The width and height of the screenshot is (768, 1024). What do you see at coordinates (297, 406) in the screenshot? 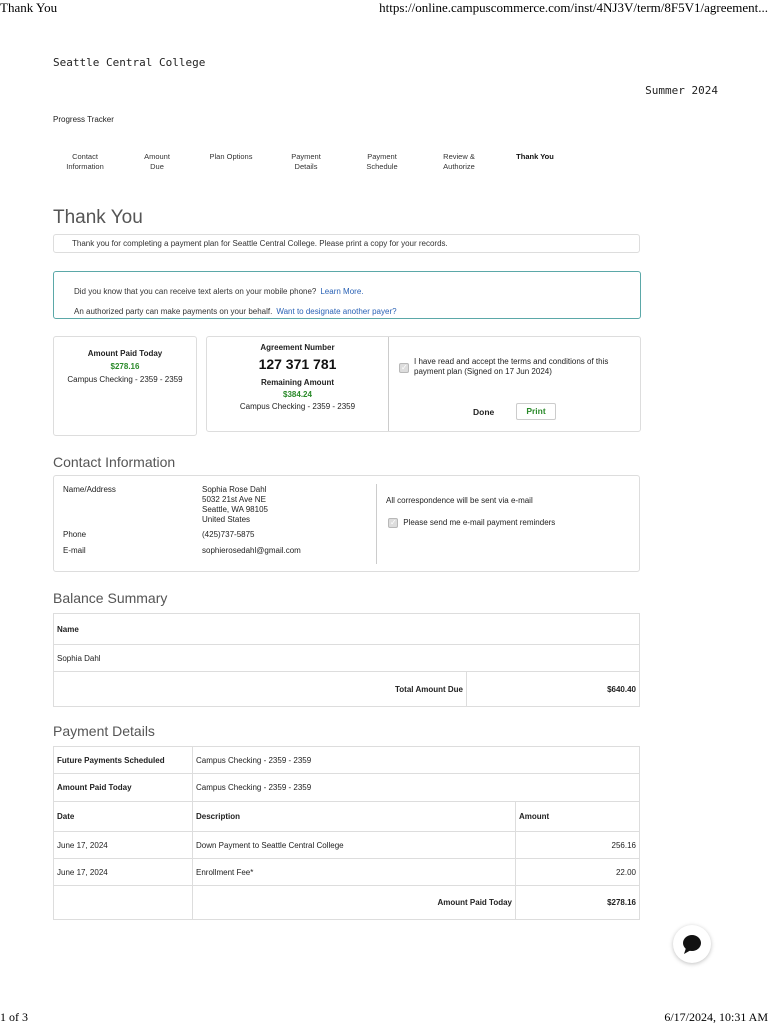
I see `remaining-account: Campus Checking - 2359 - 2359` at bounding box center [297, 406].